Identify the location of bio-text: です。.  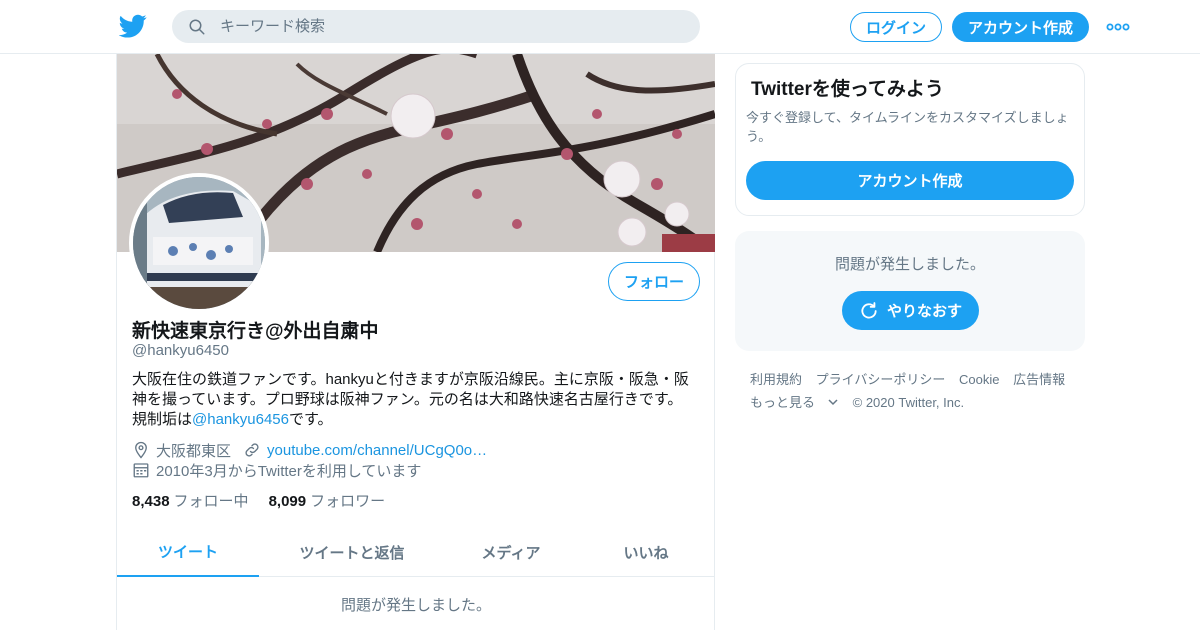
(310, 419).